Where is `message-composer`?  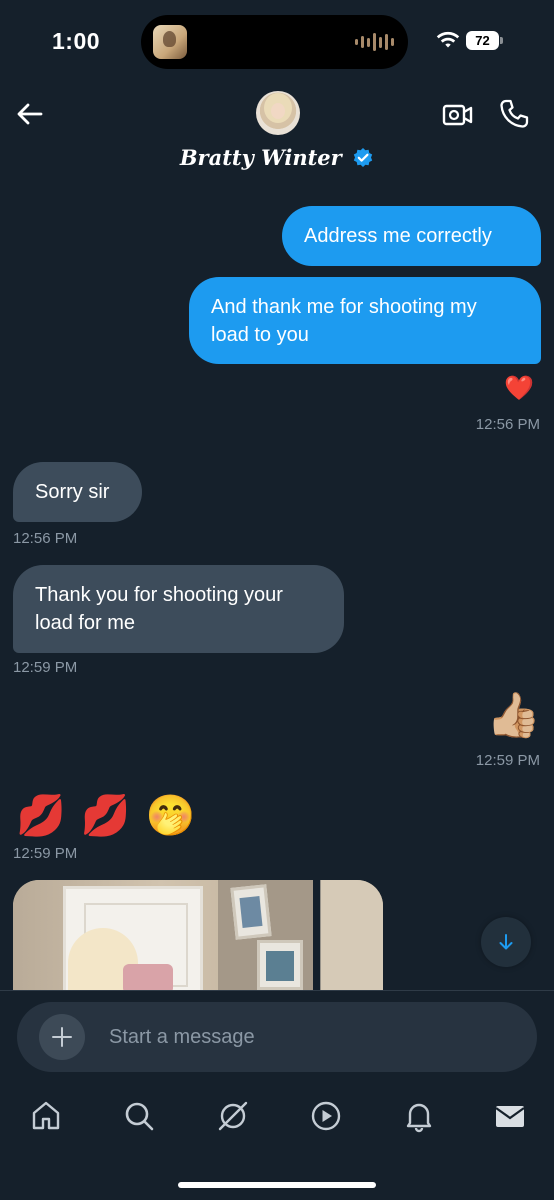 message-composer is located at coordinates (277, 1037).